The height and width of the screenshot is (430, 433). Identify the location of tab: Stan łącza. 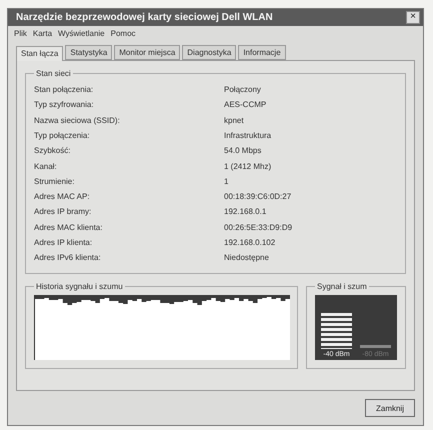
(40, 53).